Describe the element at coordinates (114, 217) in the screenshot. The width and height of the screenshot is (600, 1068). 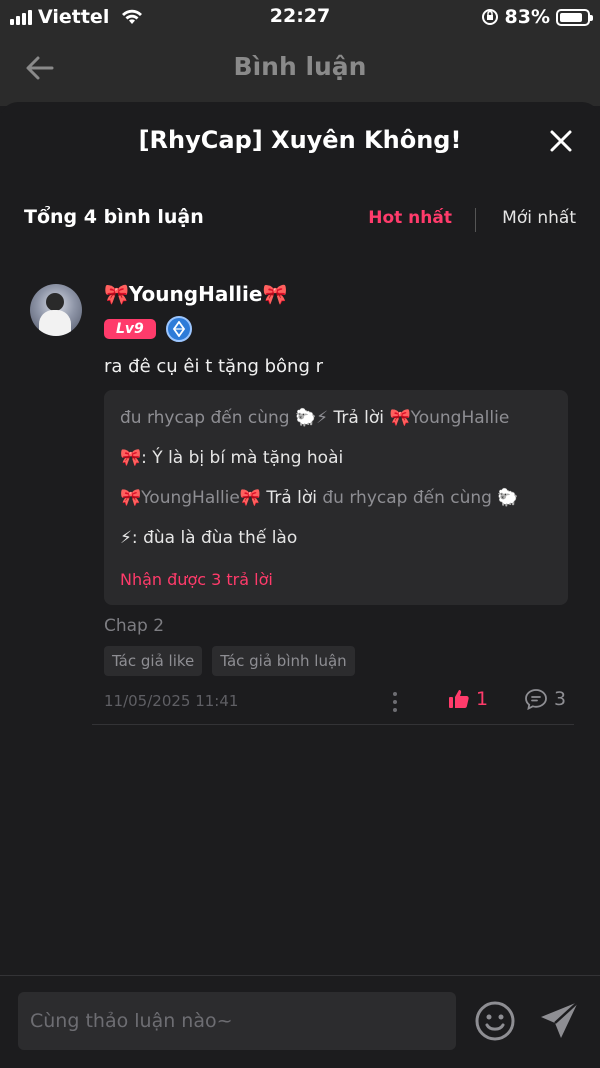
I see `comment-count: Tổng 4 bình luận` at that location.